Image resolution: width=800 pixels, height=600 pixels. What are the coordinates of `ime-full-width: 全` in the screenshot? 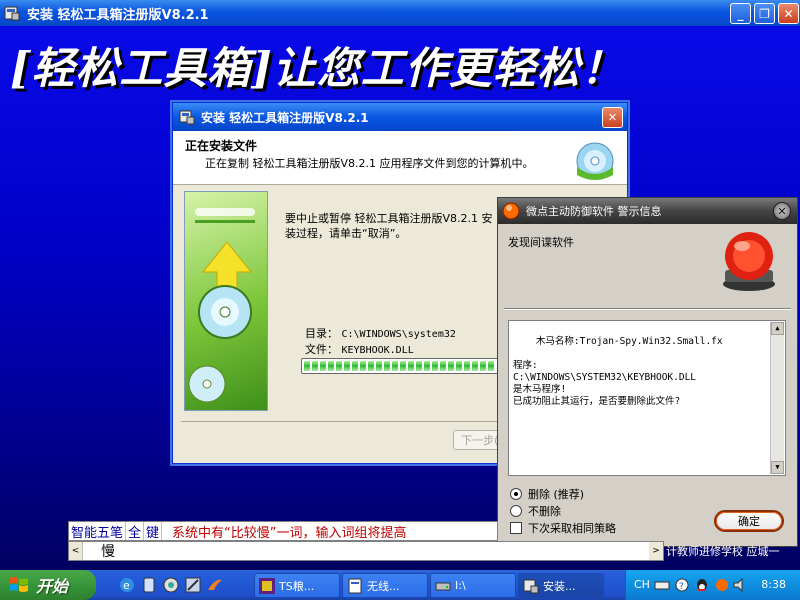 It's located at (135, 531).